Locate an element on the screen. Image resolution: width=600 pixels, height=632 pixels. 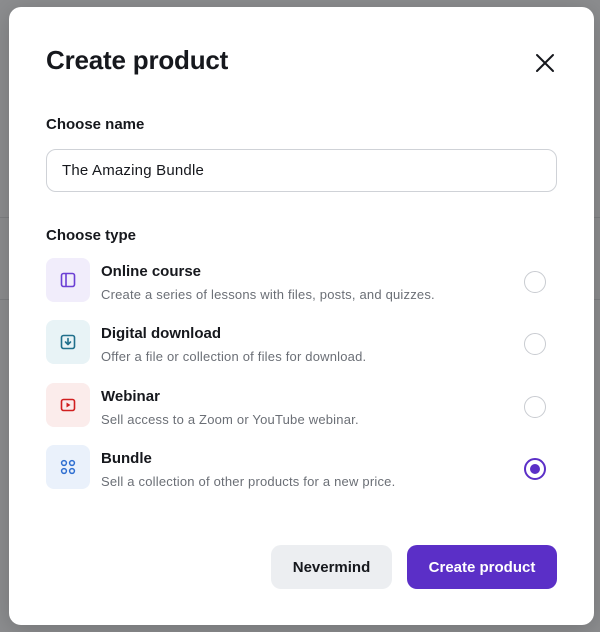
create-product-button: Create product is located at coordinates (482, 567).